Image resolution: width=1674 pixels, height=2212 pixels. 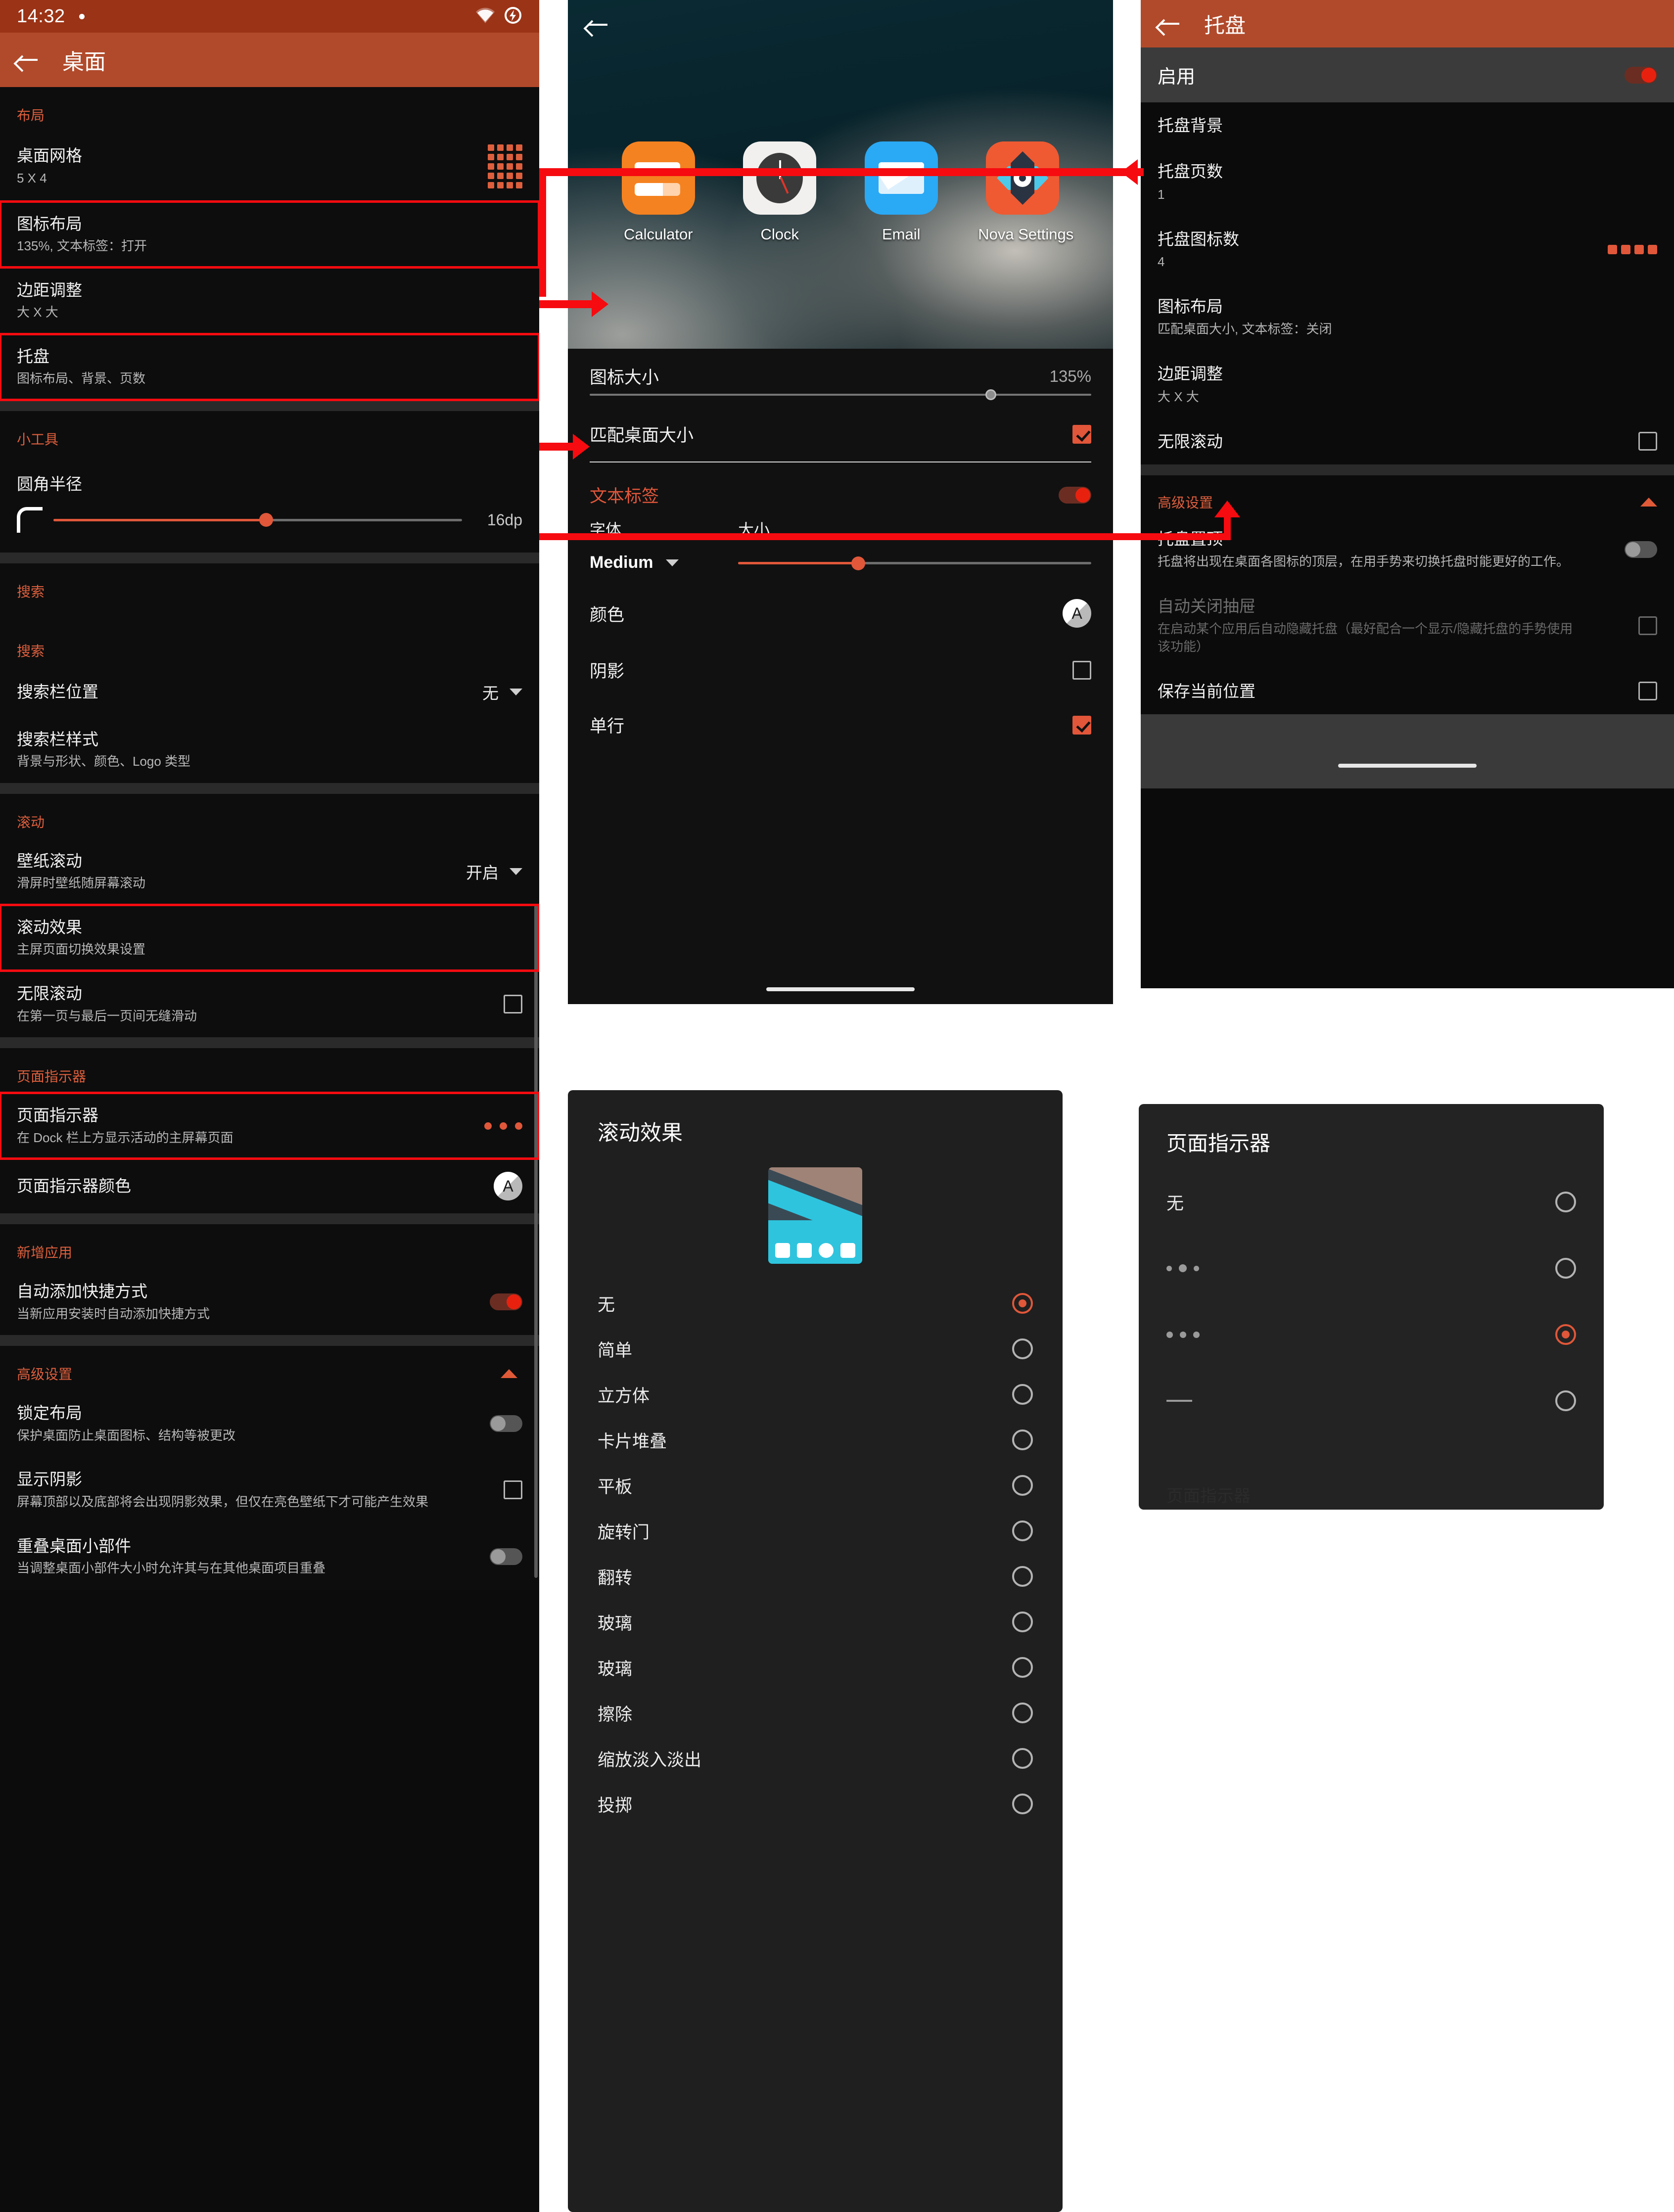 What do you see at coordinates (815, 1622) in the screenshot?
I see `scroll-option-glass-1: 玻璃` at bounding box center [815, 1622].